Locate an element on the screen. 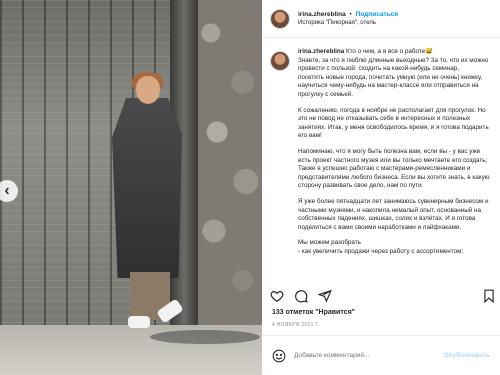  location-link: Историка "Пикорная", отель is located at coordinates (348, 23).